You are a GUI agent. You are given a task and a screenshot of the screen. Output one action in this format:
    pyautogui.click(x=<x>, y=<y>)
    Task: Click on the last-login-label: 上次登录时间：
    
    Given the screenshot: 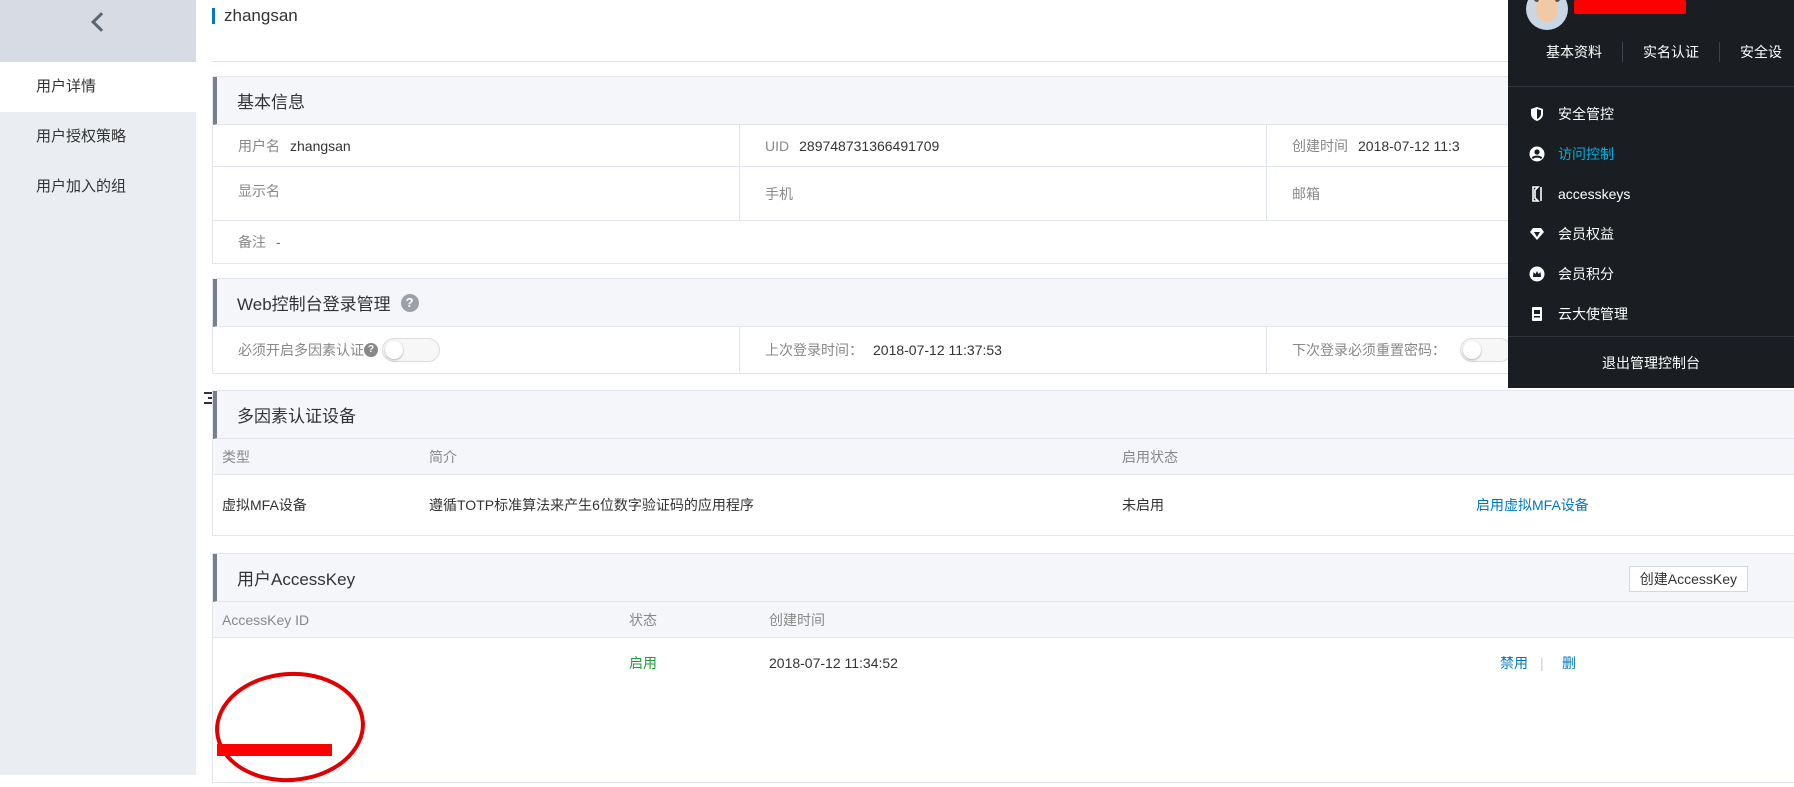 What is the action you would take?
    pyautogui.click(x=814, y=350)
    